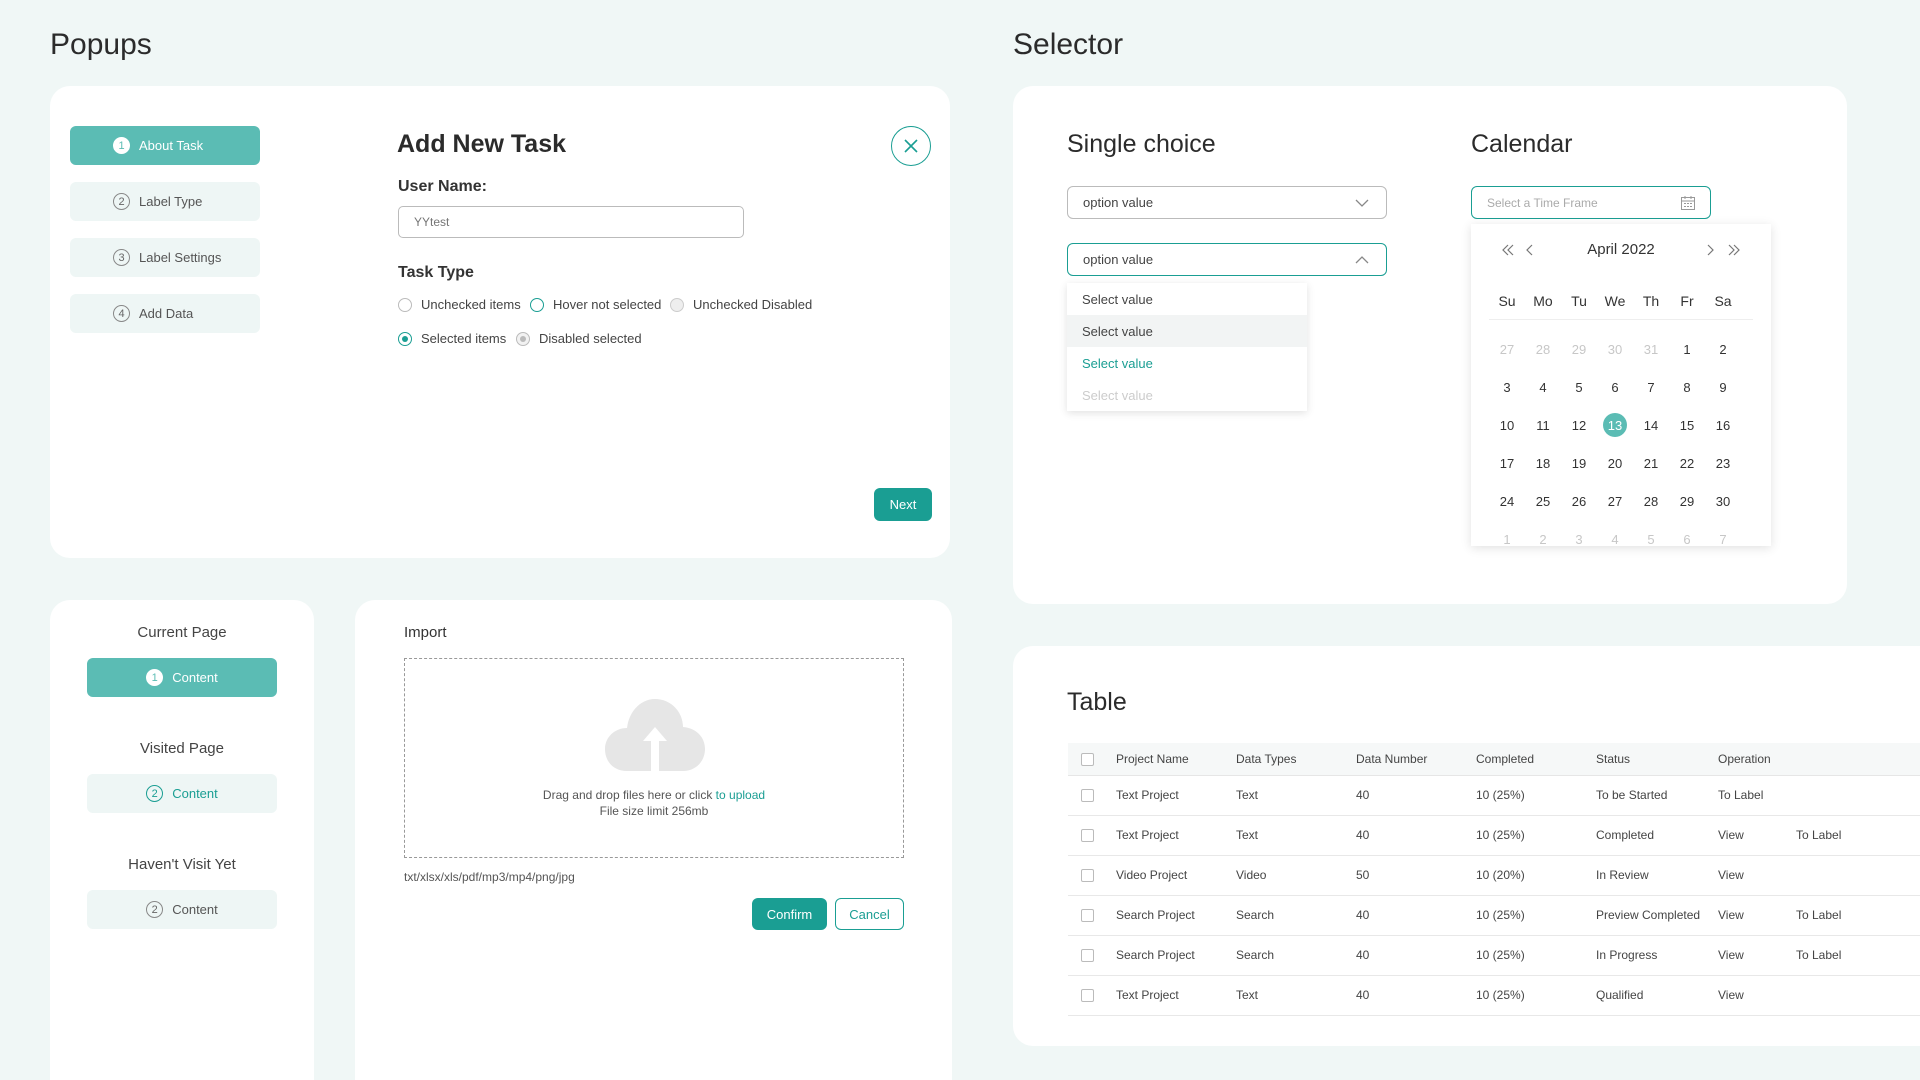 The width and height of the screenshot is (1920, 1080). What do you see at coordinates (1543, 463) in the screenshot?
I see `calendar-day: 18` at bounding box center [1543, 463].